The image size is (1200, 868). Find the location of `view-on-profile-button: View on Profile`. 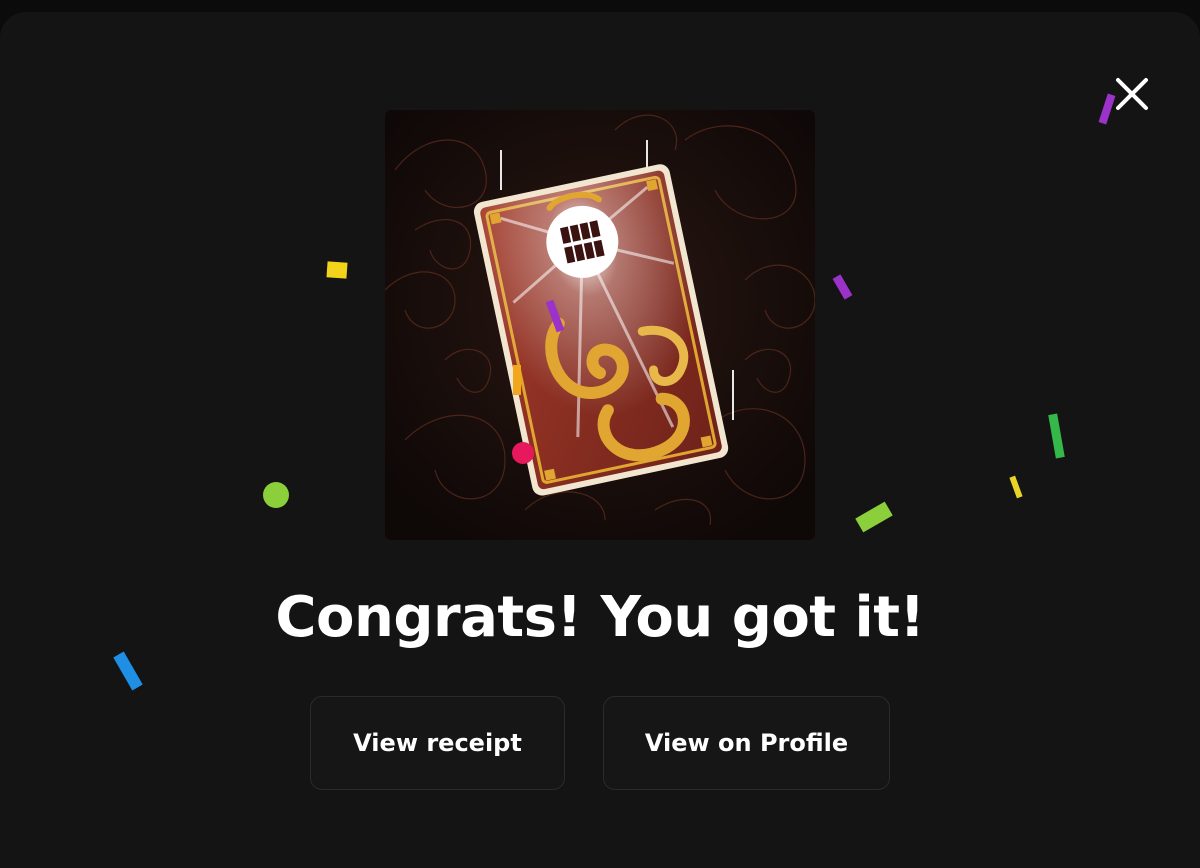

view-on-profile-button: View on Profile is located at coordinates (746, 743).